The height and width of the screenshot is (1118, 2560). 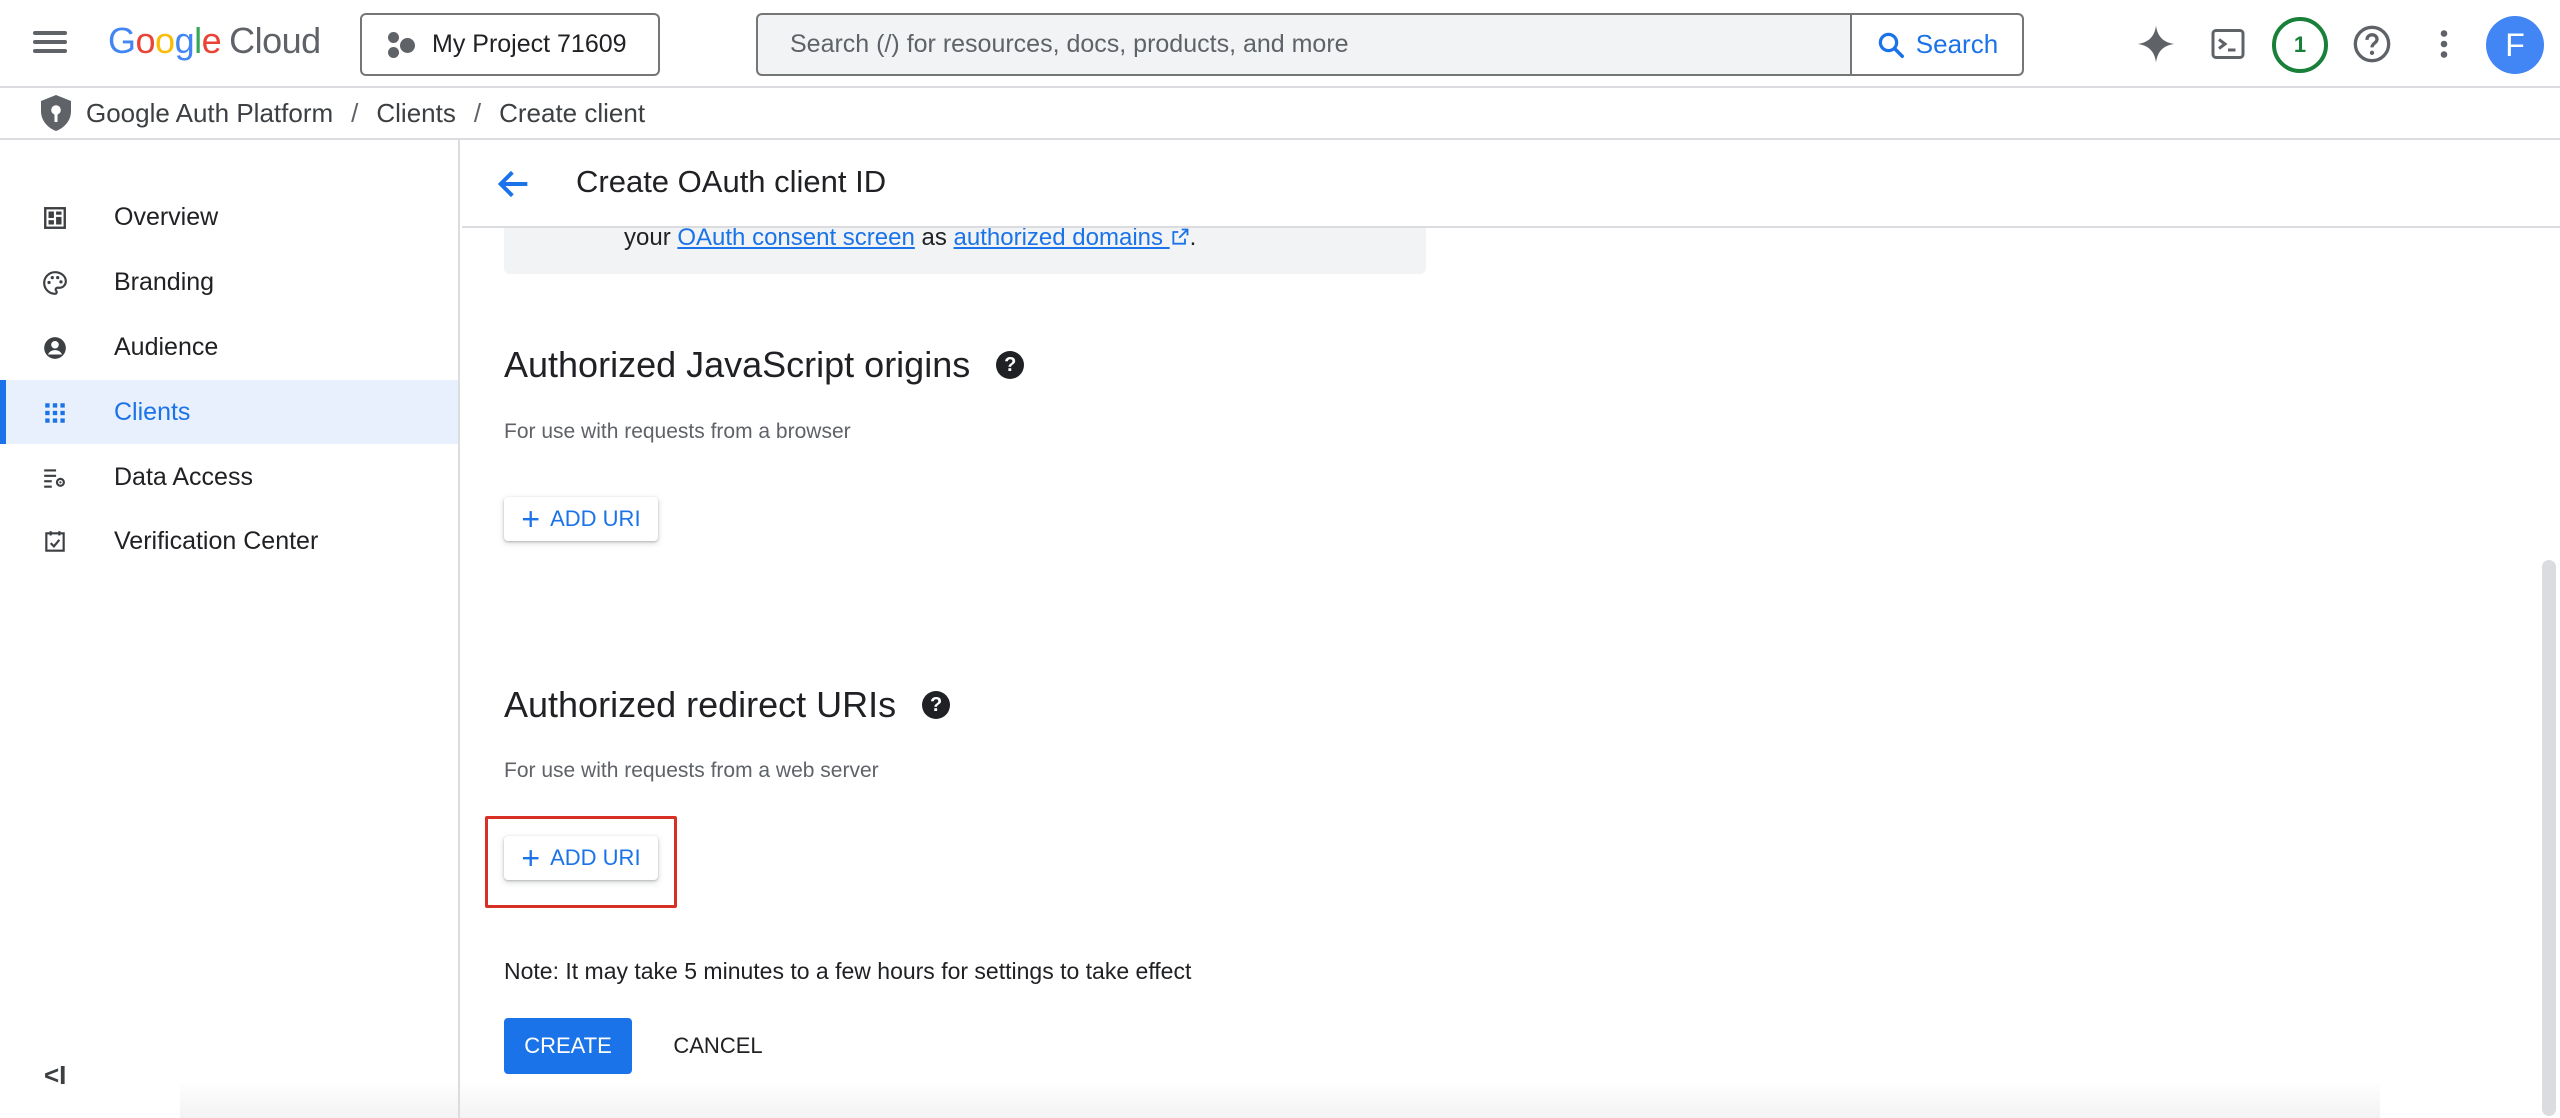 What do you see at coordinates (229, 412) in the screenshot?
I see `sidebar-item-clients: Clients` at bounding box center [229, 412].